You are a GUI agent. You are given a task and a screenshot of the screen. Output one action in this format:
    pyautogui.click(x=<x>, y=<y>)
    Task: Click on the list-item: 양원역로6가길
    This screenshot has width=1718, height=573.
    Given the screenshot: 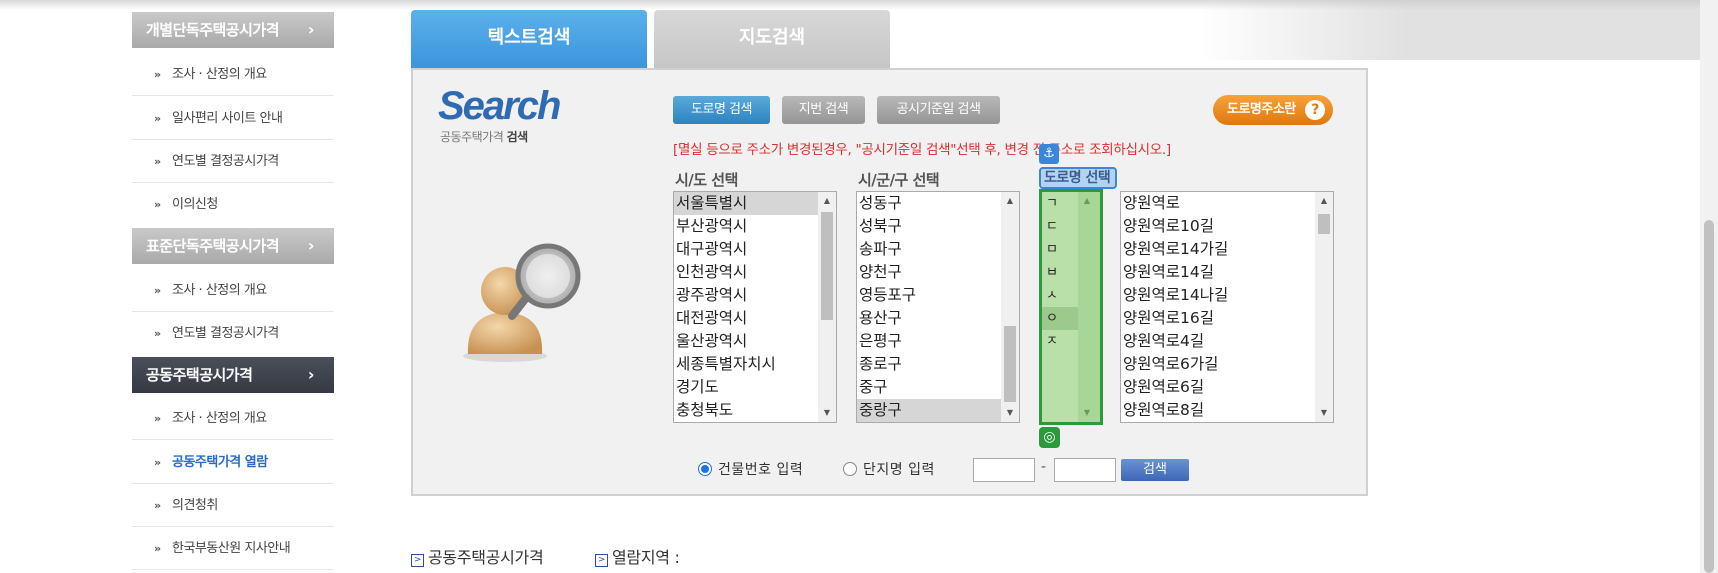 What is the action you would take?
    pyautogui.click(x=1227, y=364)
    